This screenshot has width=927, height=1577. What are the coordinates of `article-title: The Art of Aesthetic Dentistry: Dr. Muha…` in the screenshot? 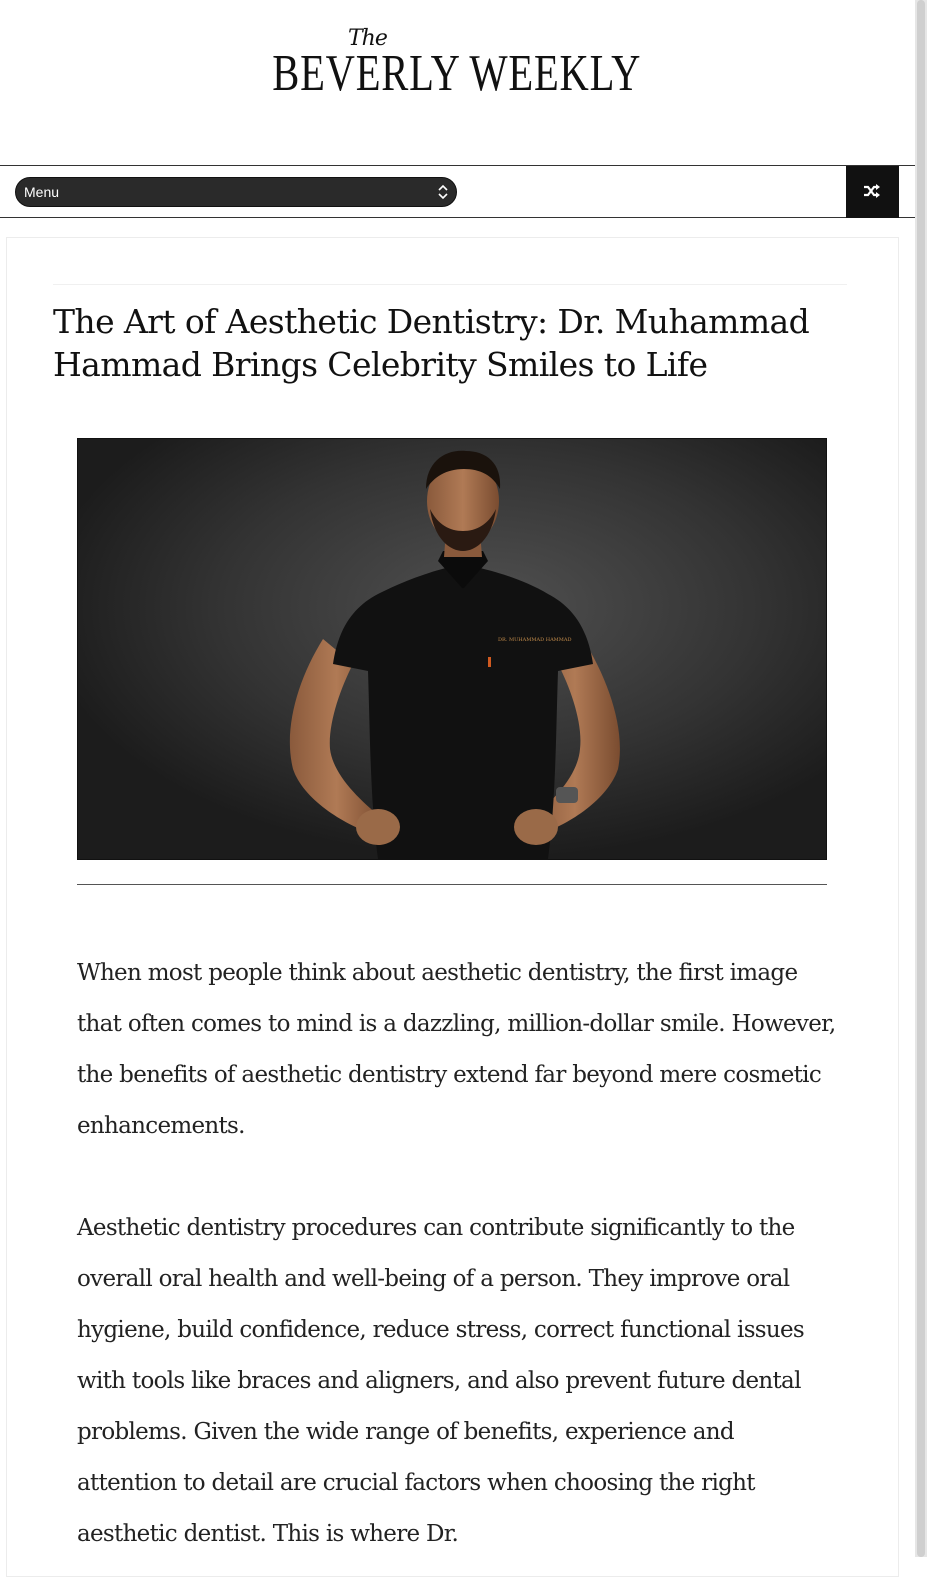 It's located at (431, 343).